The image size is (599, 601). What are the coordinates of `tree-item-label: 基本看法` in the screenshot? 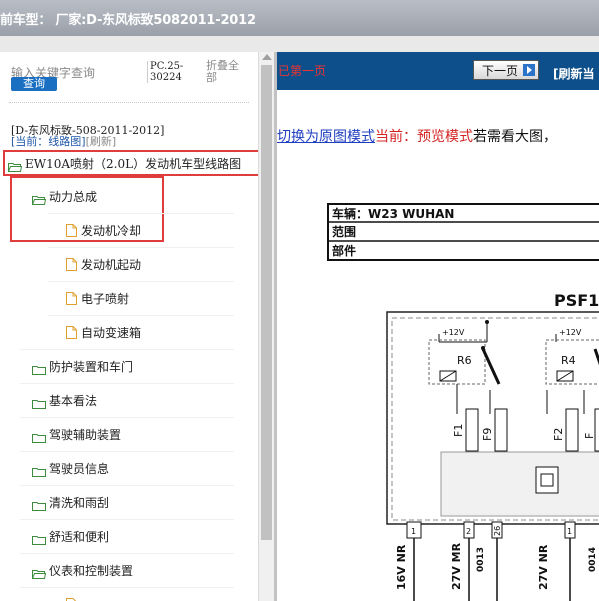 It's located at (73, 400).